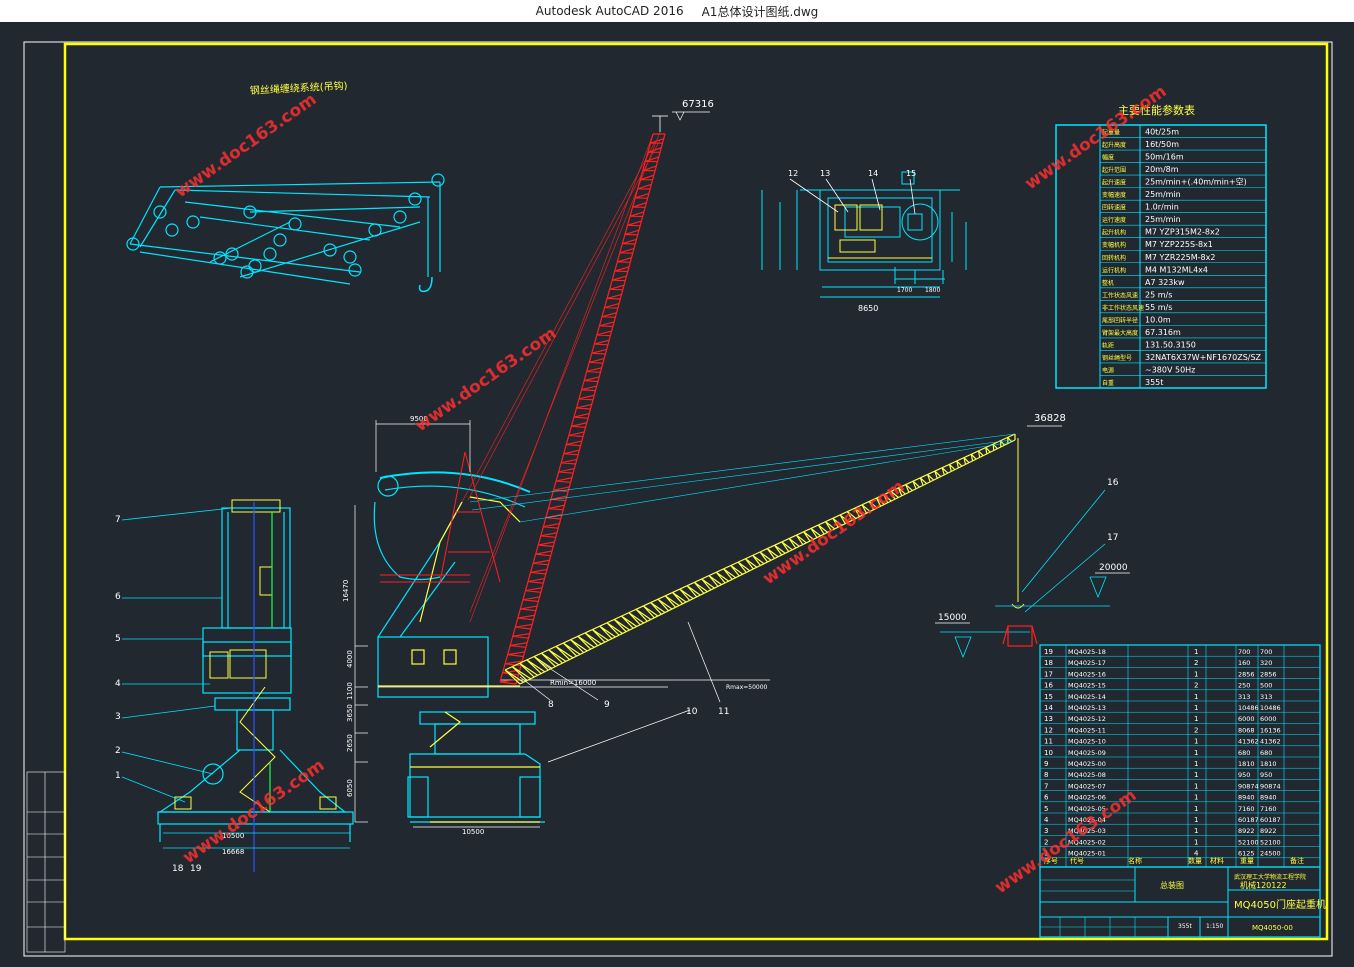  What do you see at coordinates (1244, 775) in the screenshot?
I see `part-weight-unit: 950` at bounding box center [1244, 775].